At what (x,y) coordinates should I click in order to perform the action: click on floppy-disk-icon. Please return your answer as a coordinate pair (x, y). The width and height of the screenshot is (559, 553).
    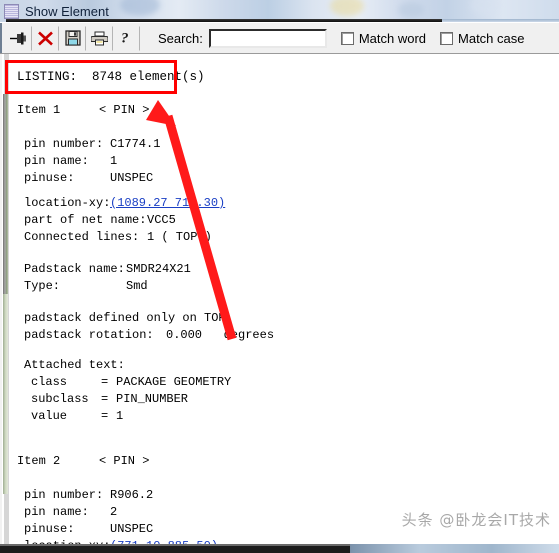
    Looking at the image, I should click on (72, 38).